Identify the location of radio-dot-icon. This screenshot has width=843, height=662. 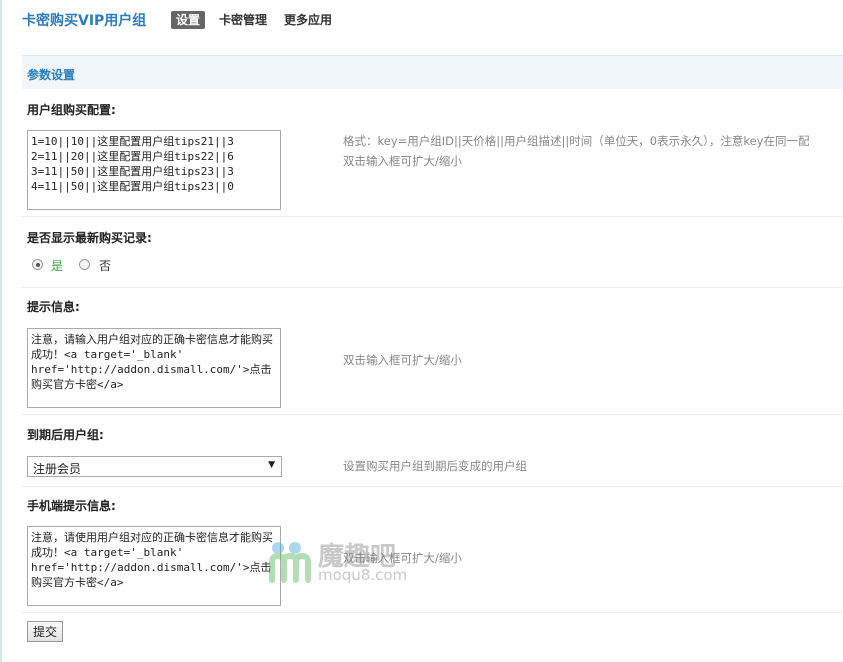
(37, 264).